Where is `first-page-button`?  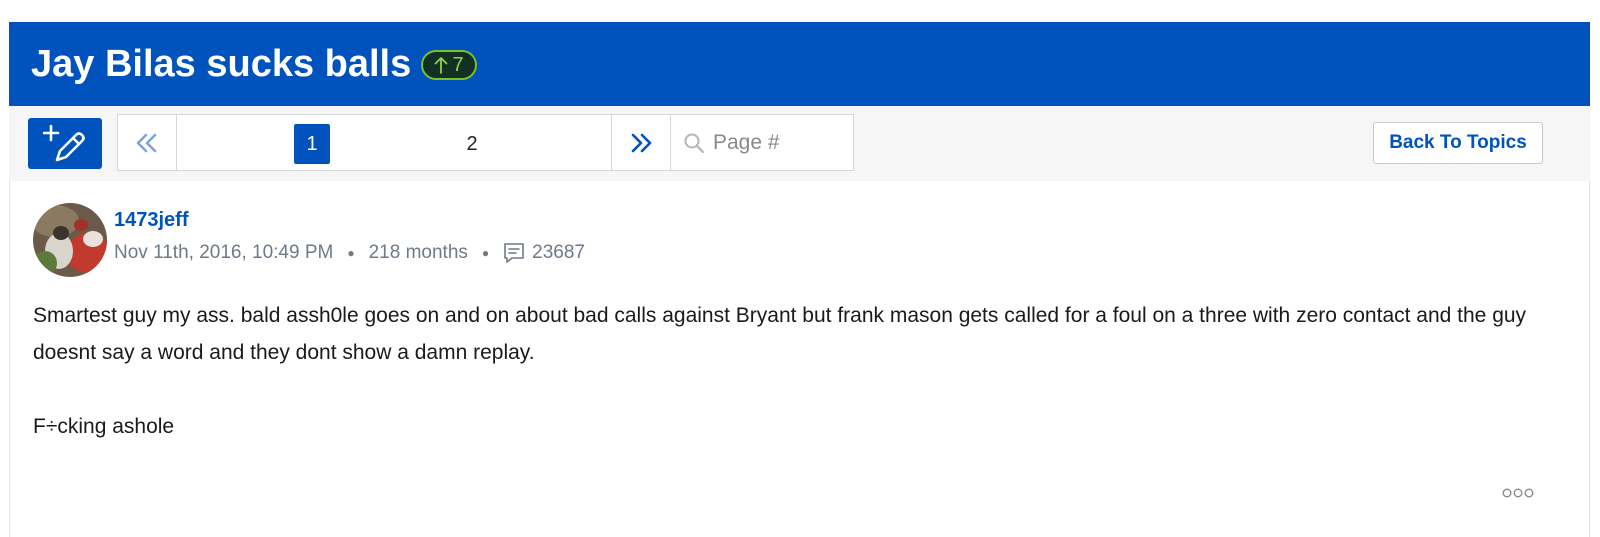 first-page-button is located at coordinates (147, 142).